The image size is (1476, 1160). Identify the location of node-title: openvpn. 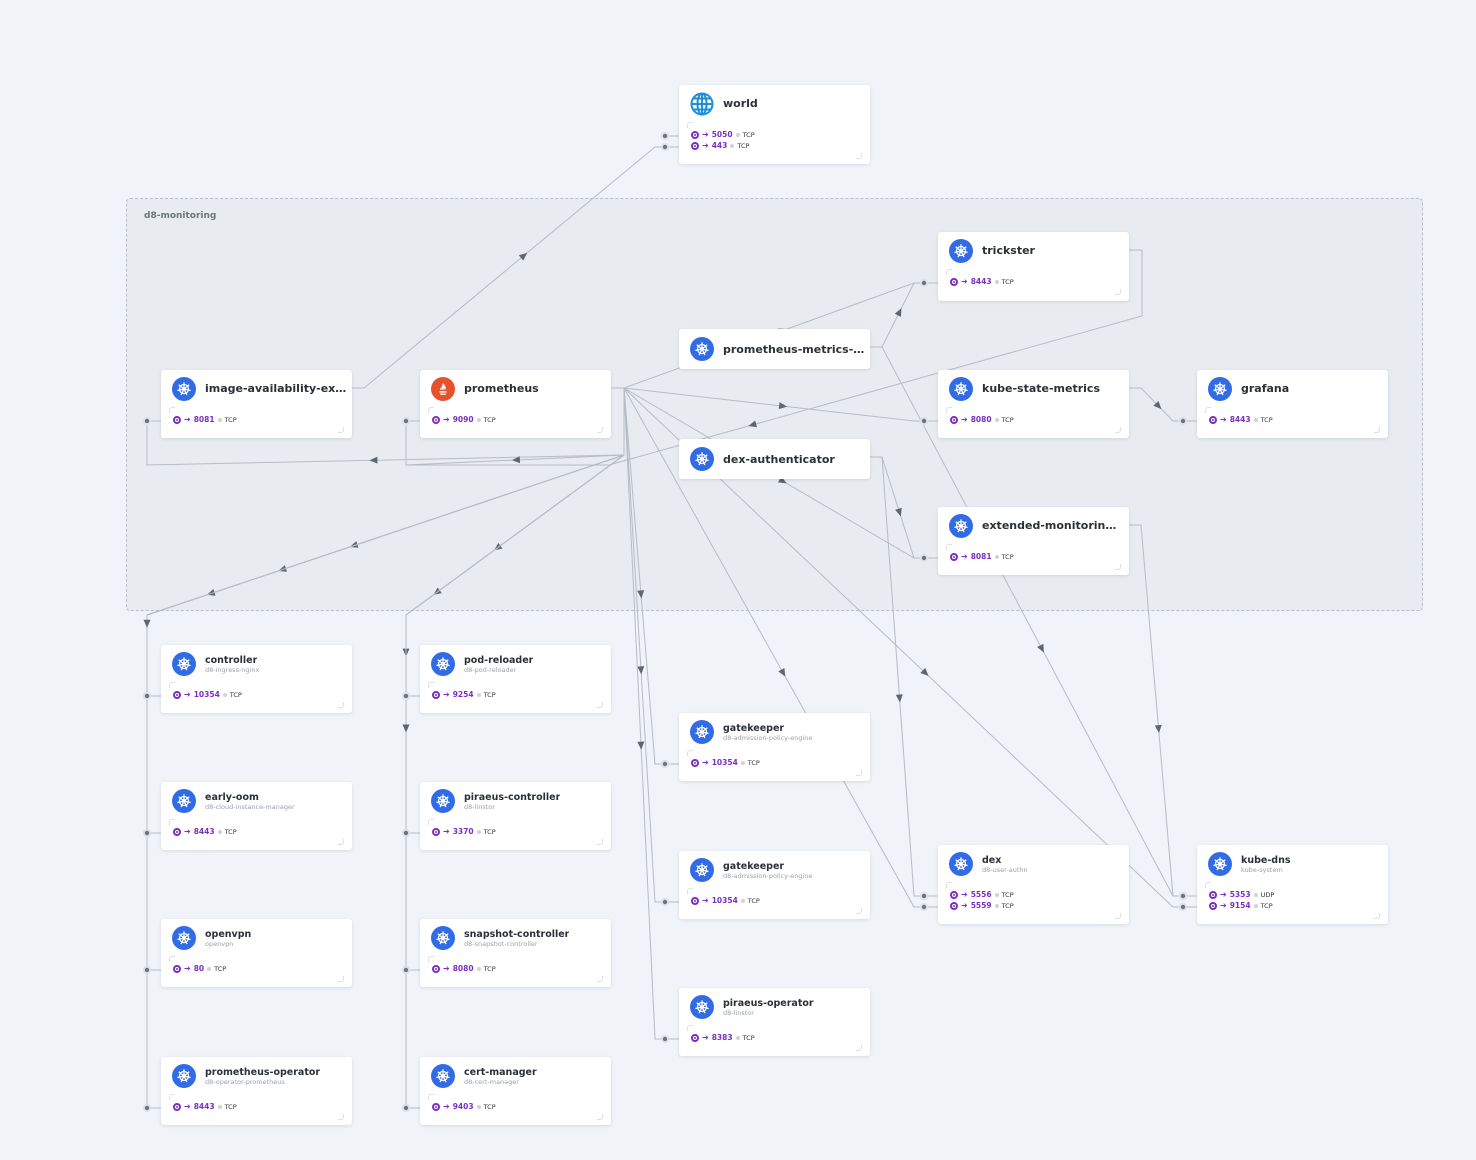
(228, 934).